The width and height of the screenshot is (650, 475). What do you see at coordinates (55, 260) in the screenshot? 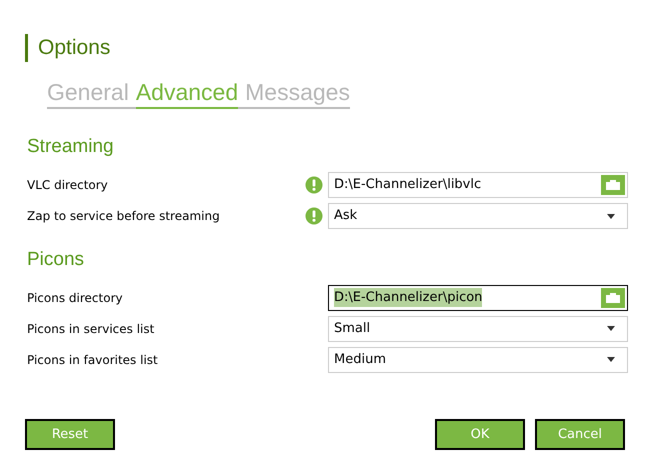
I see `section-heading: Picons` at bounding box center [55, 260].